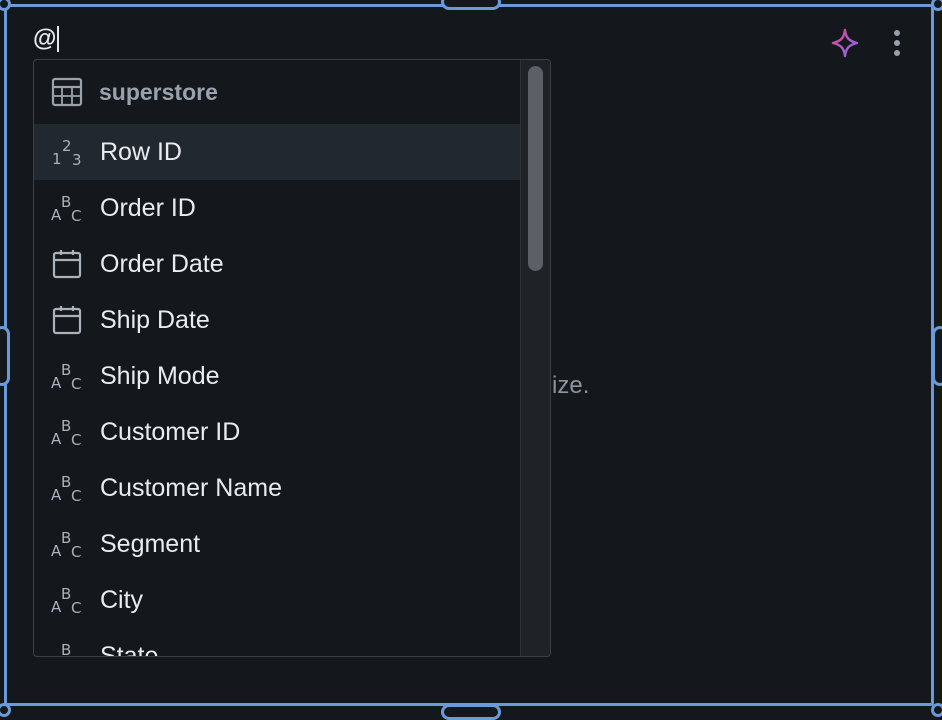 Image resolution: width=942 pixels, height=720 pixels. I want to click on group-header-label: superstore, so click(158, 91).